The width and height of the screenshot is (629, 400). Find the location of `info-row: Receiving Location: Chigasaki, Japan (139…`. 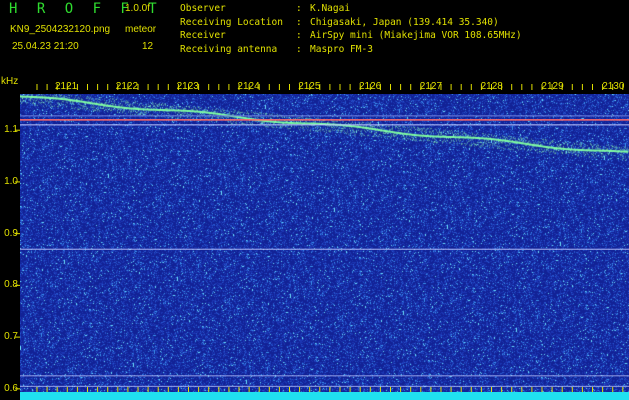

info-row: Receiving Location: Chigasaki, Japan (139… is located at coordinates (339, 22).